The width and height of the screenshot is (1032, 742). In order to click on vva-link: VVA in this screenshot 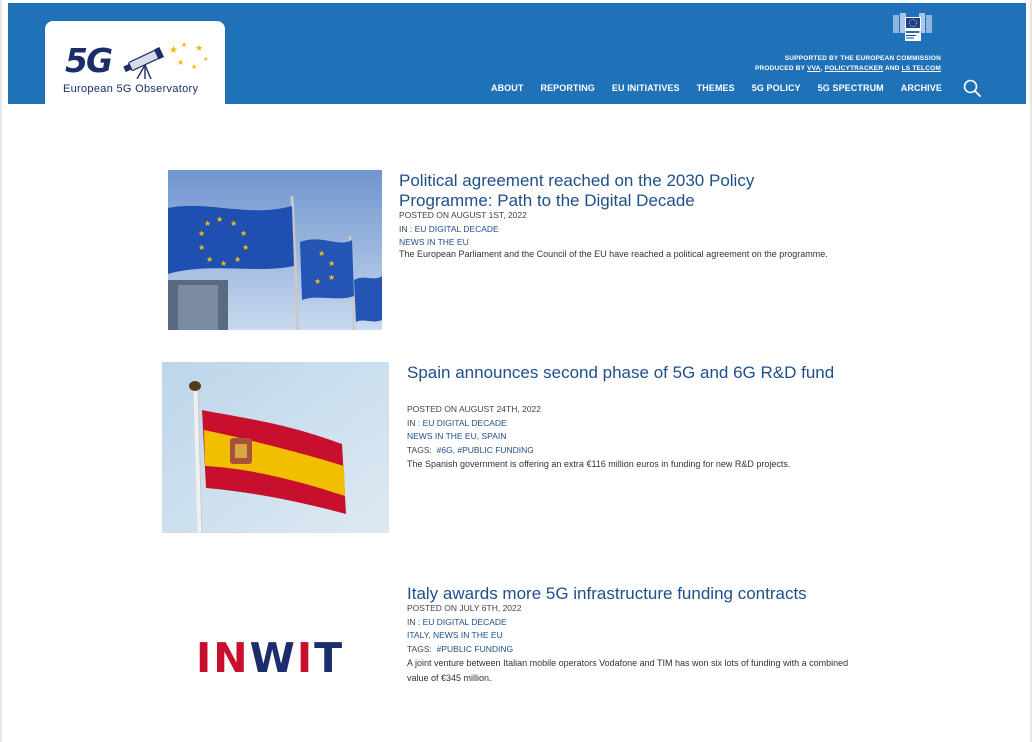, I will do `click(813, 68)`.